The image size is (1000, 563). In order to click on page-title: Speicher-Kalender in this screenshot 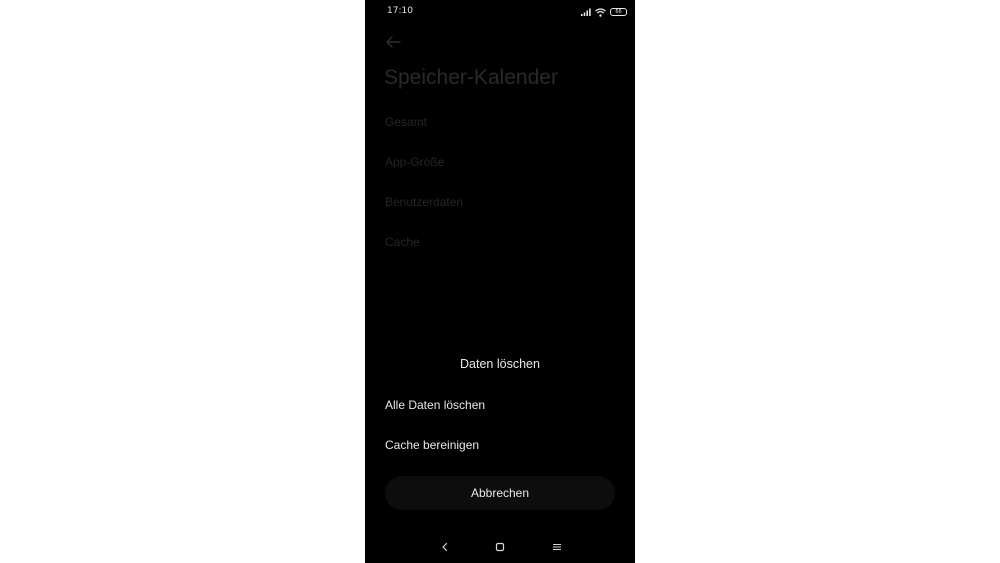, I will do `click(471, 77)`.